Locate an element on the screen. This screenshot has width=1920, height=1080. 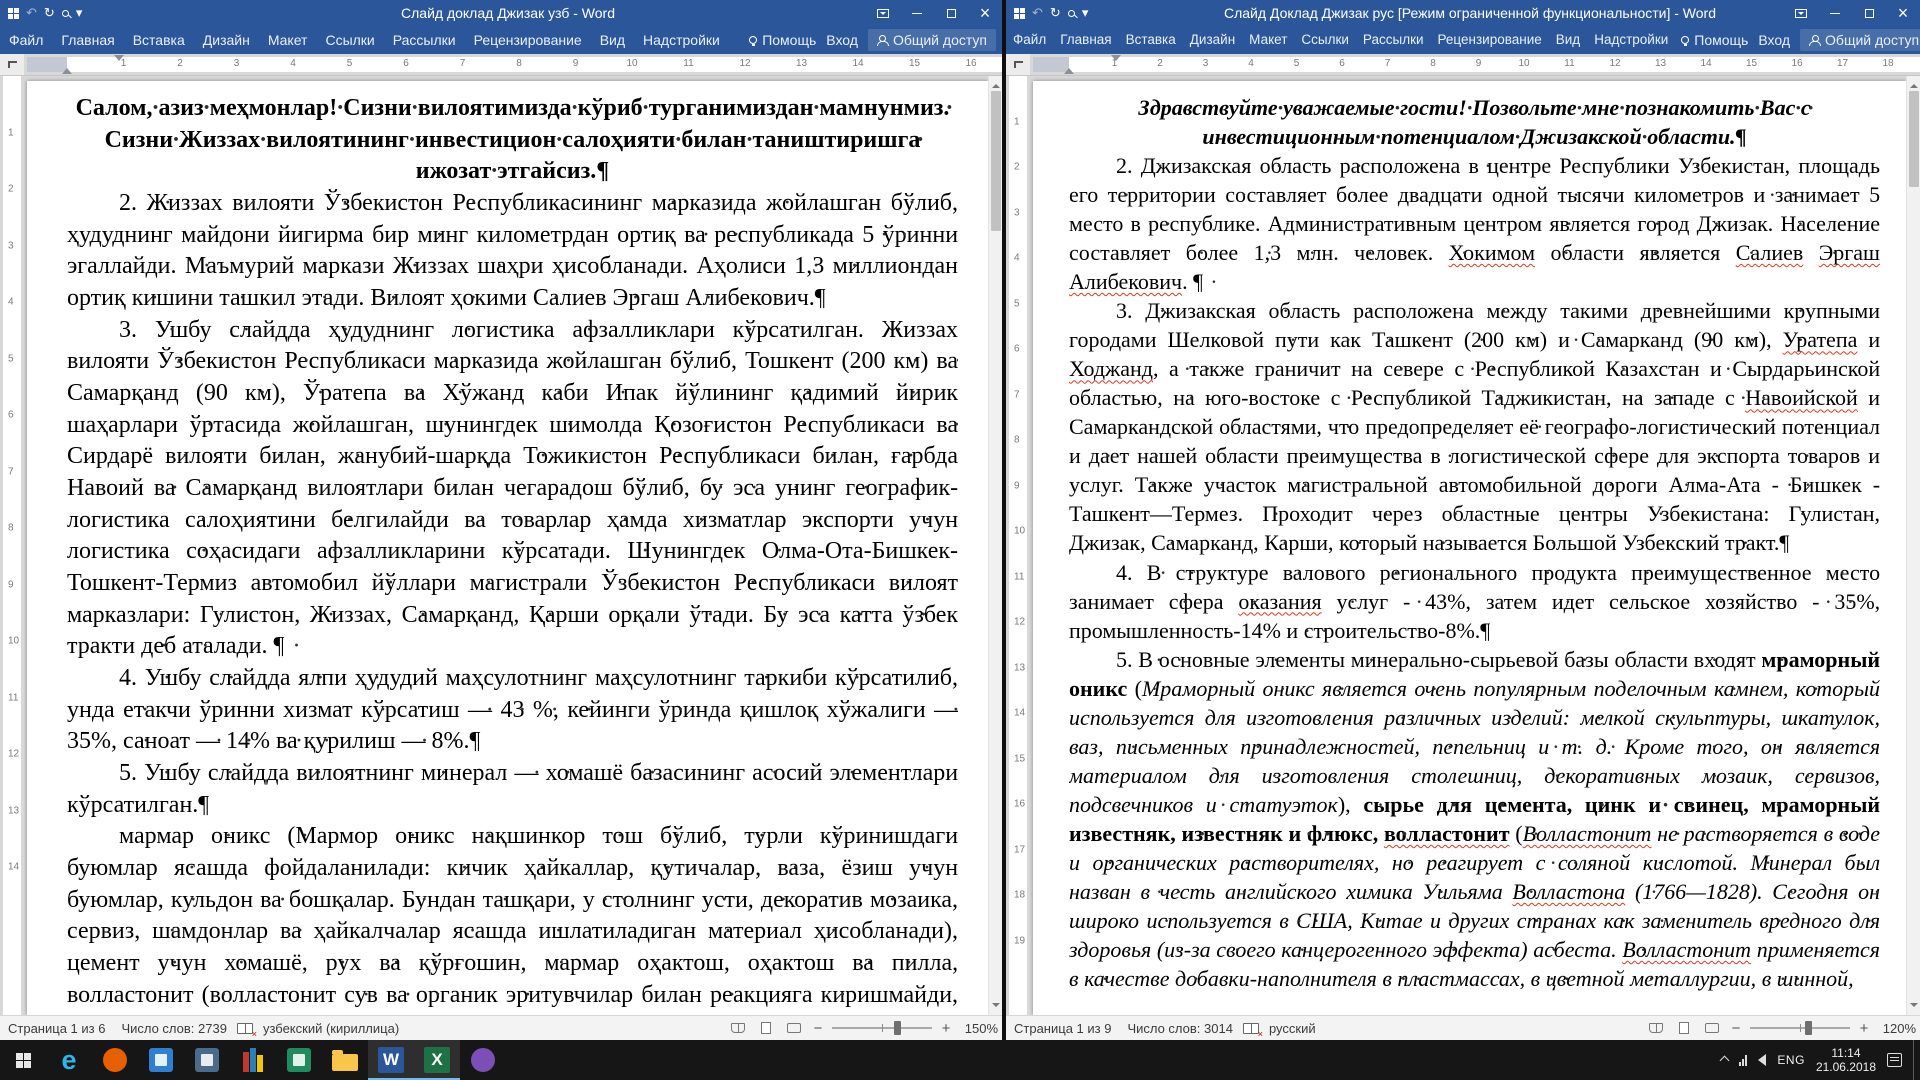
ribbon-tab-0: Файл is located at coordinates (1029, 40).